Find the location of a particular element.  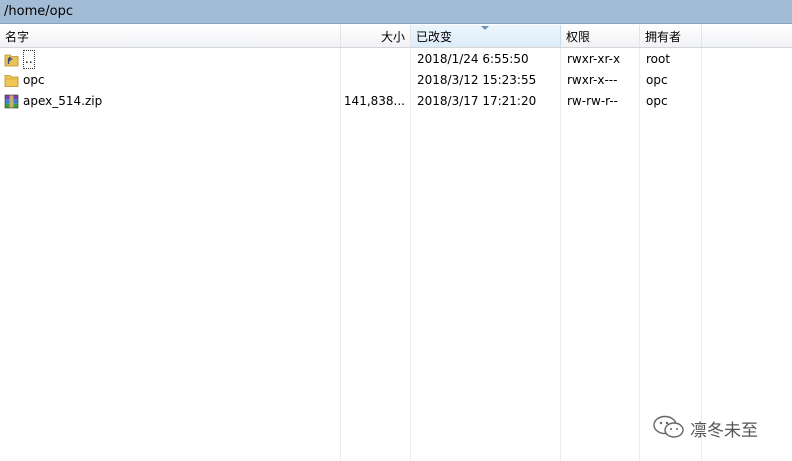

file-name: apex_514.zip is located at coordinates (63, 101).